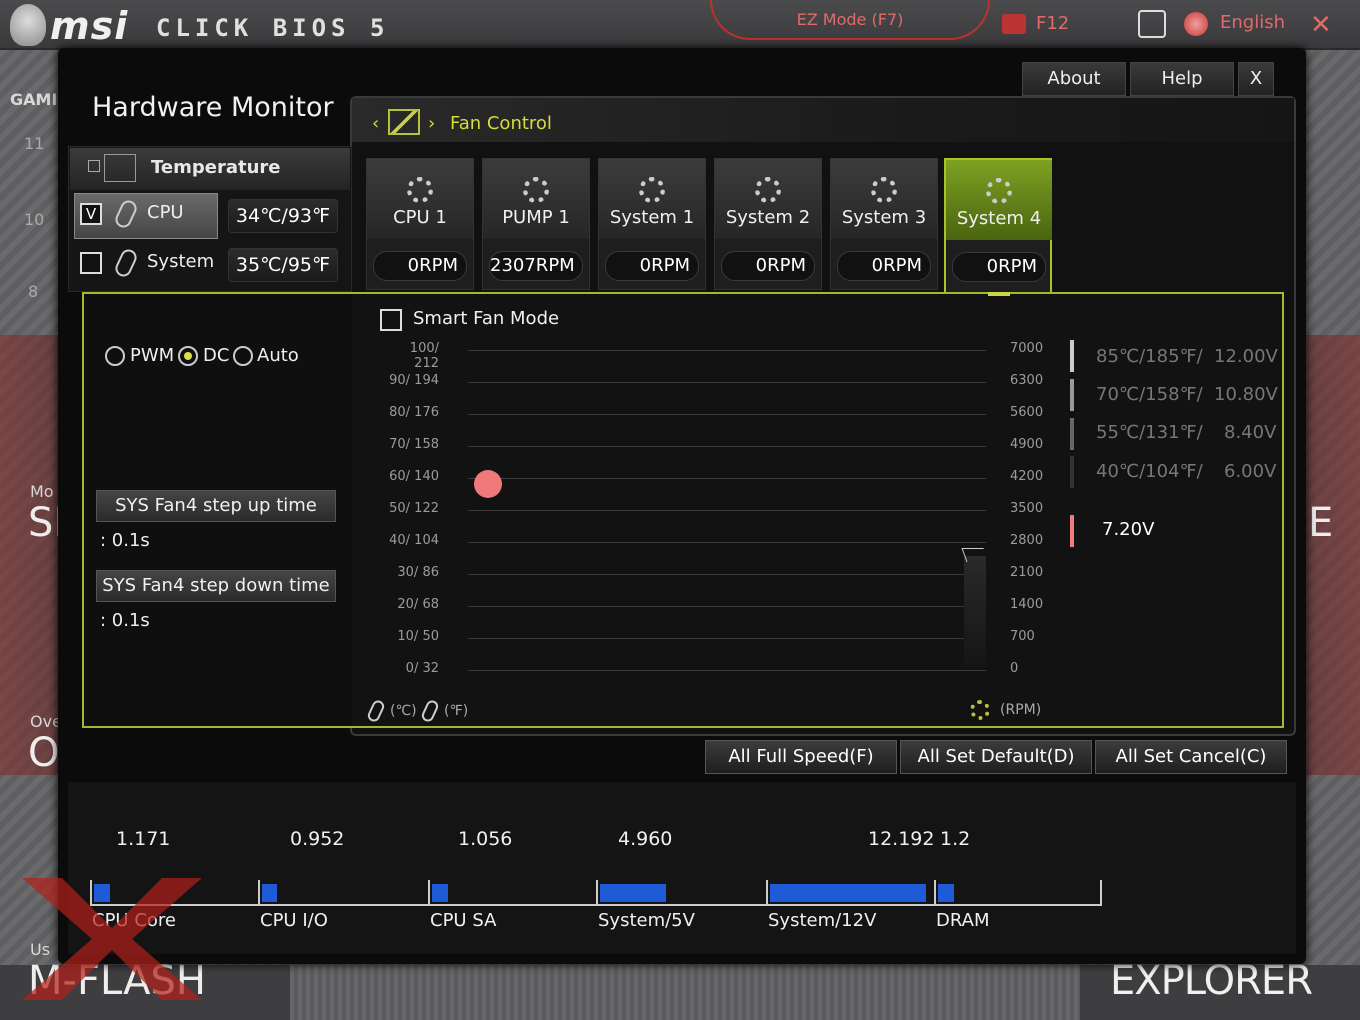 The width and height of the screenshot is (1360, 1020). I want to click on pwm-radio, so click(115, 356).